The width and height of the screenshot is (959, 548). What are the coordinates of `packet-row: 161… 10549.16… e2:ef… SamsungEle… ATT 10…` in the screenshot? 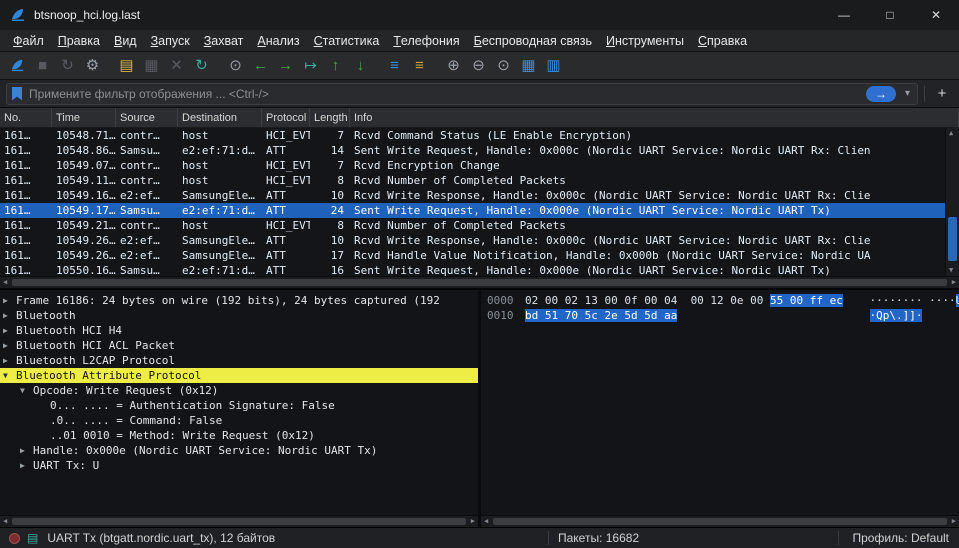 It's located at (472, 195).